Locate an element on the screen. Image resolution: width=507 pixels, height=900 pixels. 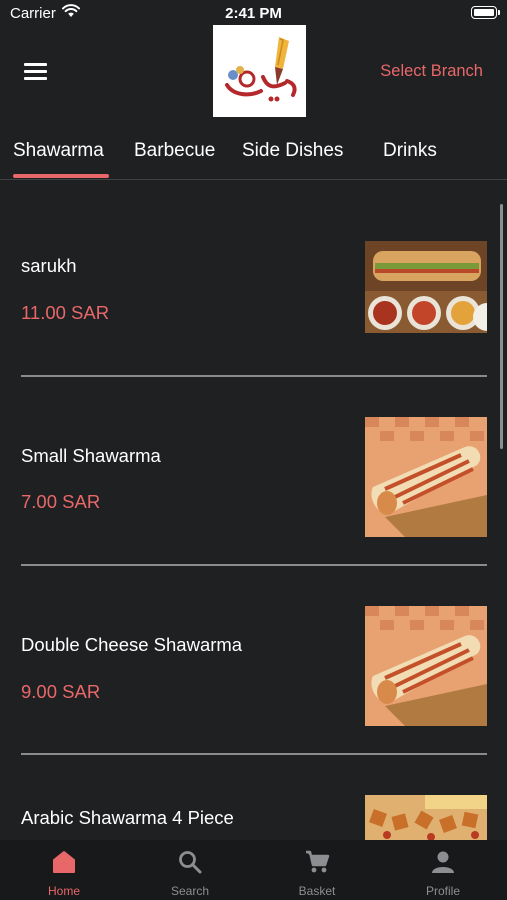
category-tabs: Shawarma Barbecue Side Dishes Drinks is located at coordinates (253, 154).